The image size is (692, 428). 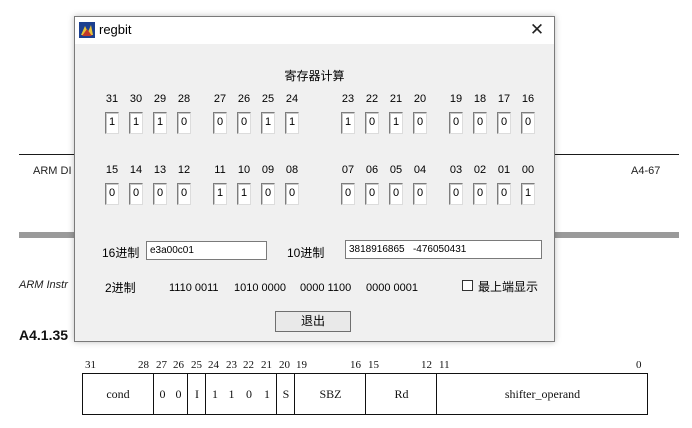 What do you see at coordinates (90, 365) in the screenshot?
I see `bit-index: 31` at bounding box center [90, 365].